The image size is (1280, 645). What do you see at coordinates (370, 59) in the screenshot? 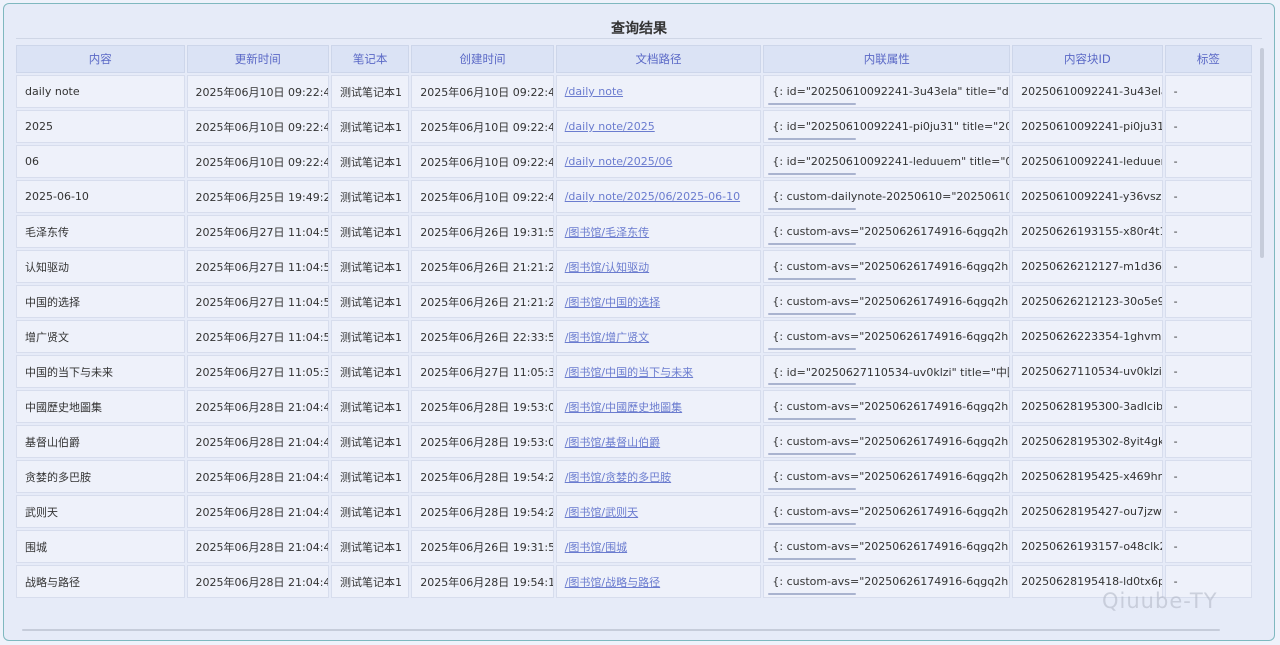
I see `column-header-notebook: 笔记本` at bounding box center [370, 59].